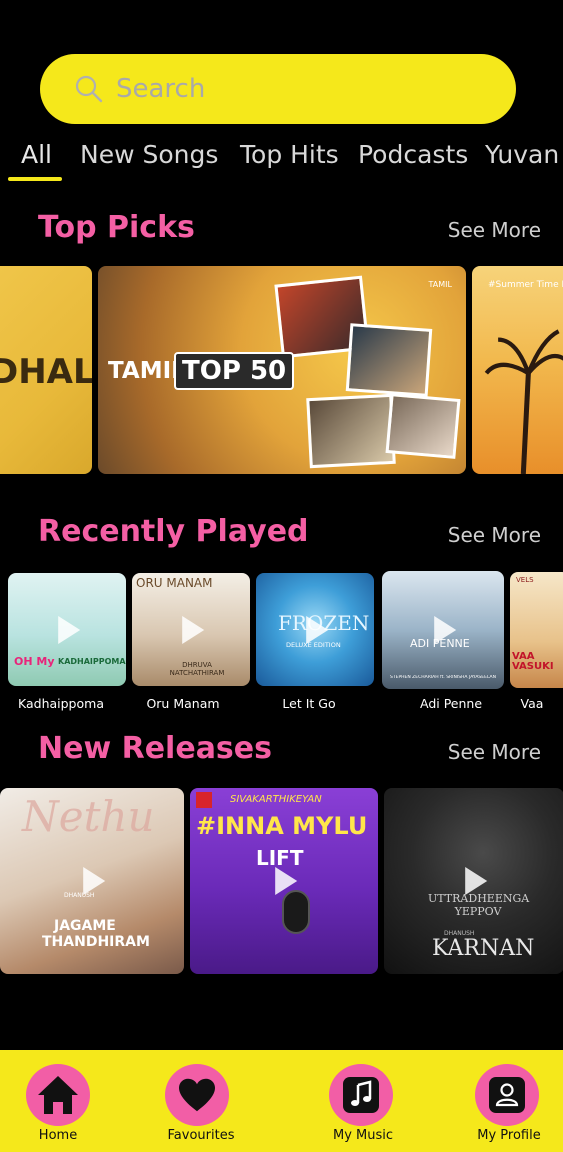 The height and width of the screenshot is (1152, 563). I want to click on category-tabs: All New Songs Top Hits Podcasts Yuvan, so click(281, 161).